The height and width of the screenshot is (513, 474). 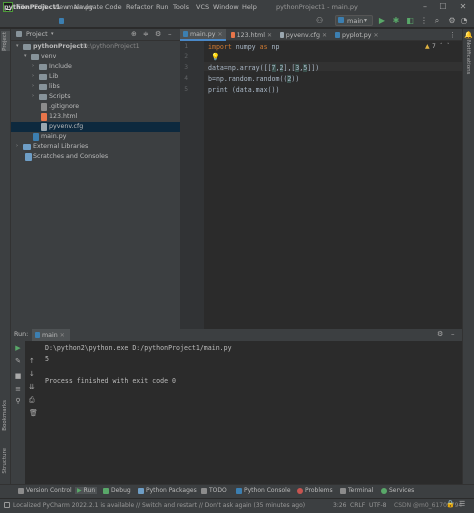 What do you see at coordinates (32, 374) in the screenshot?
I see `down-arrow-icon: ↓` at bounding box center [32, 374].